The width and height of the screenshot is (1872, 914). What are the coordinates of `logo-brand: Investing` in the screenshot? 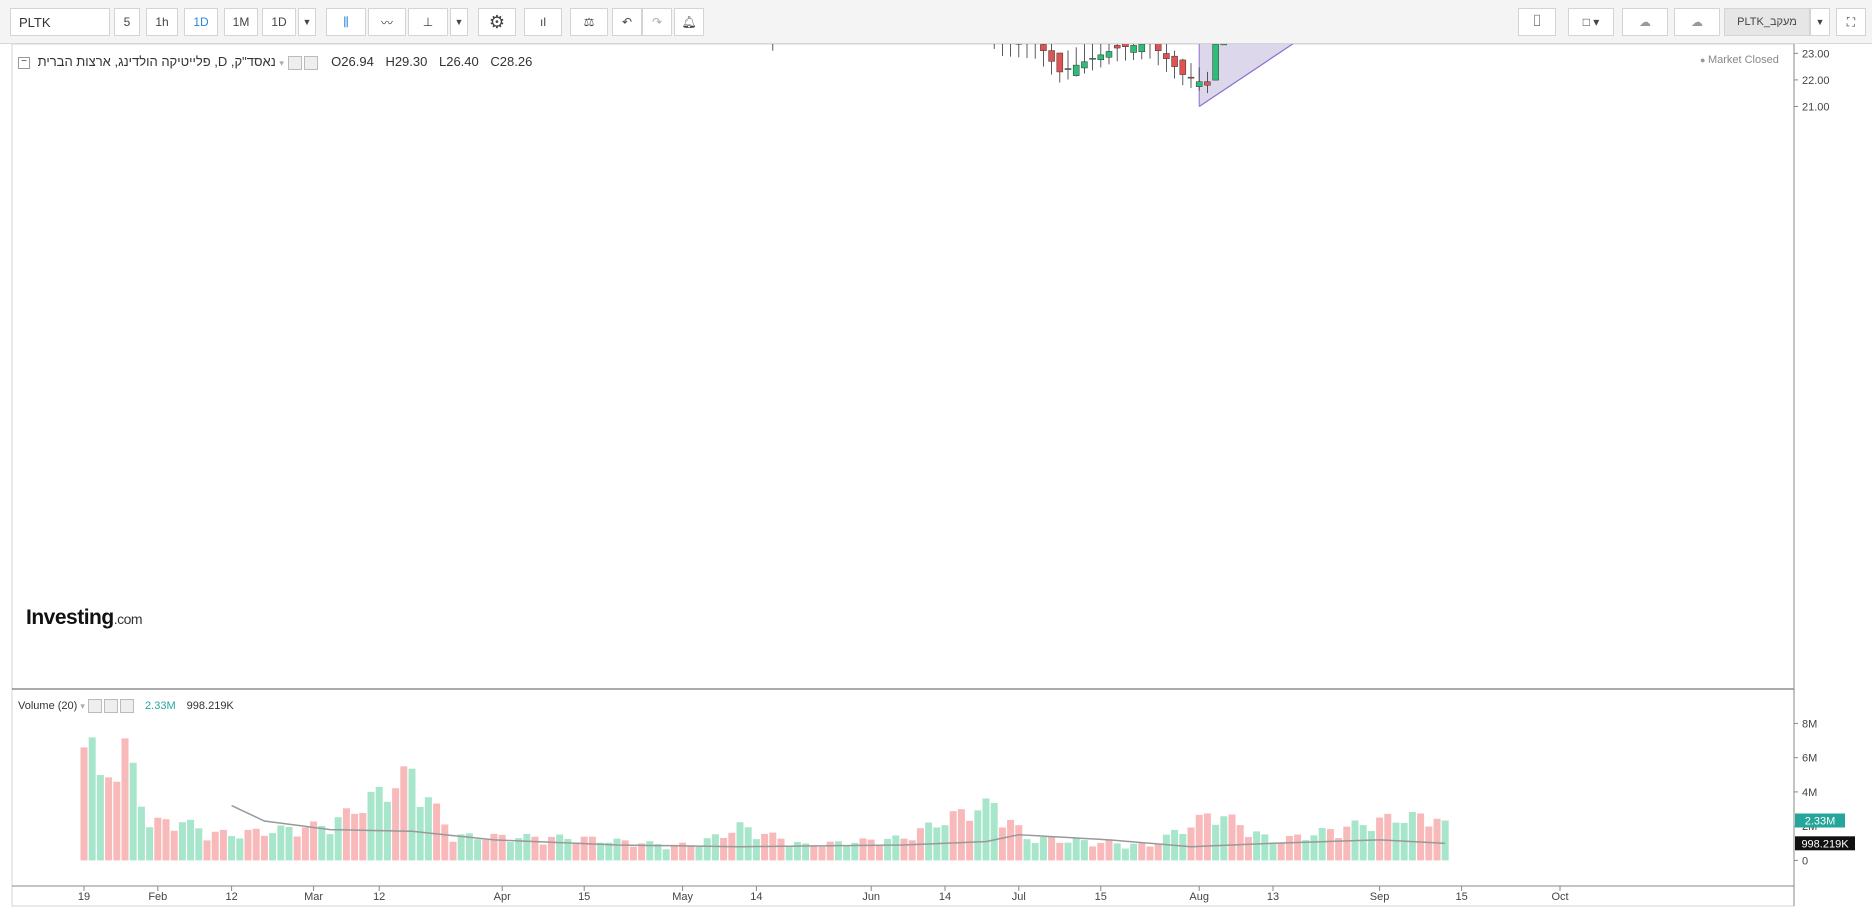 It's located at (70, 617).